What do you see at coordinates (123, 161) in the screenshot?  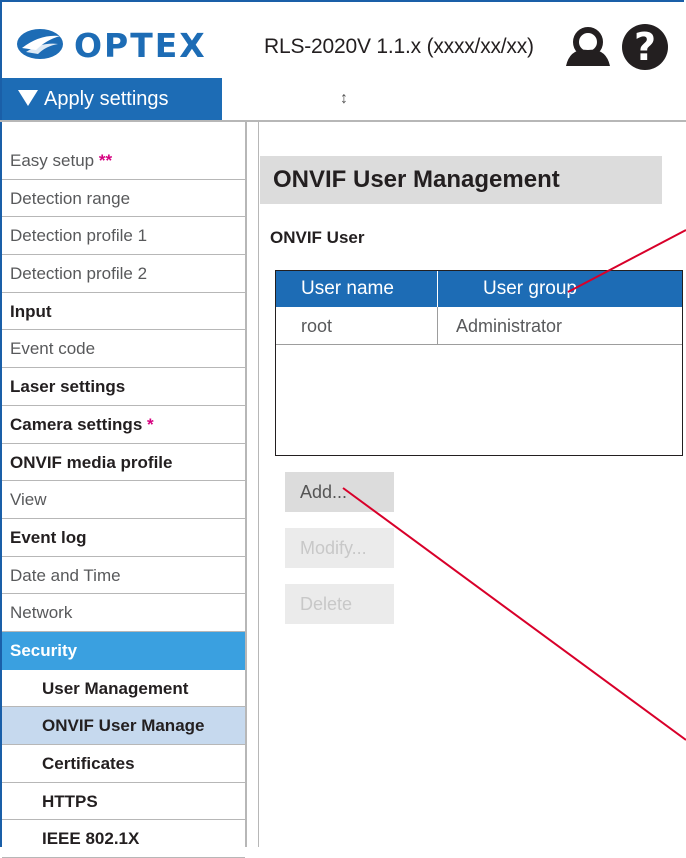 I see `sidebar-item-easy-setup: Easy setup **` at bounding box center [123, 161].